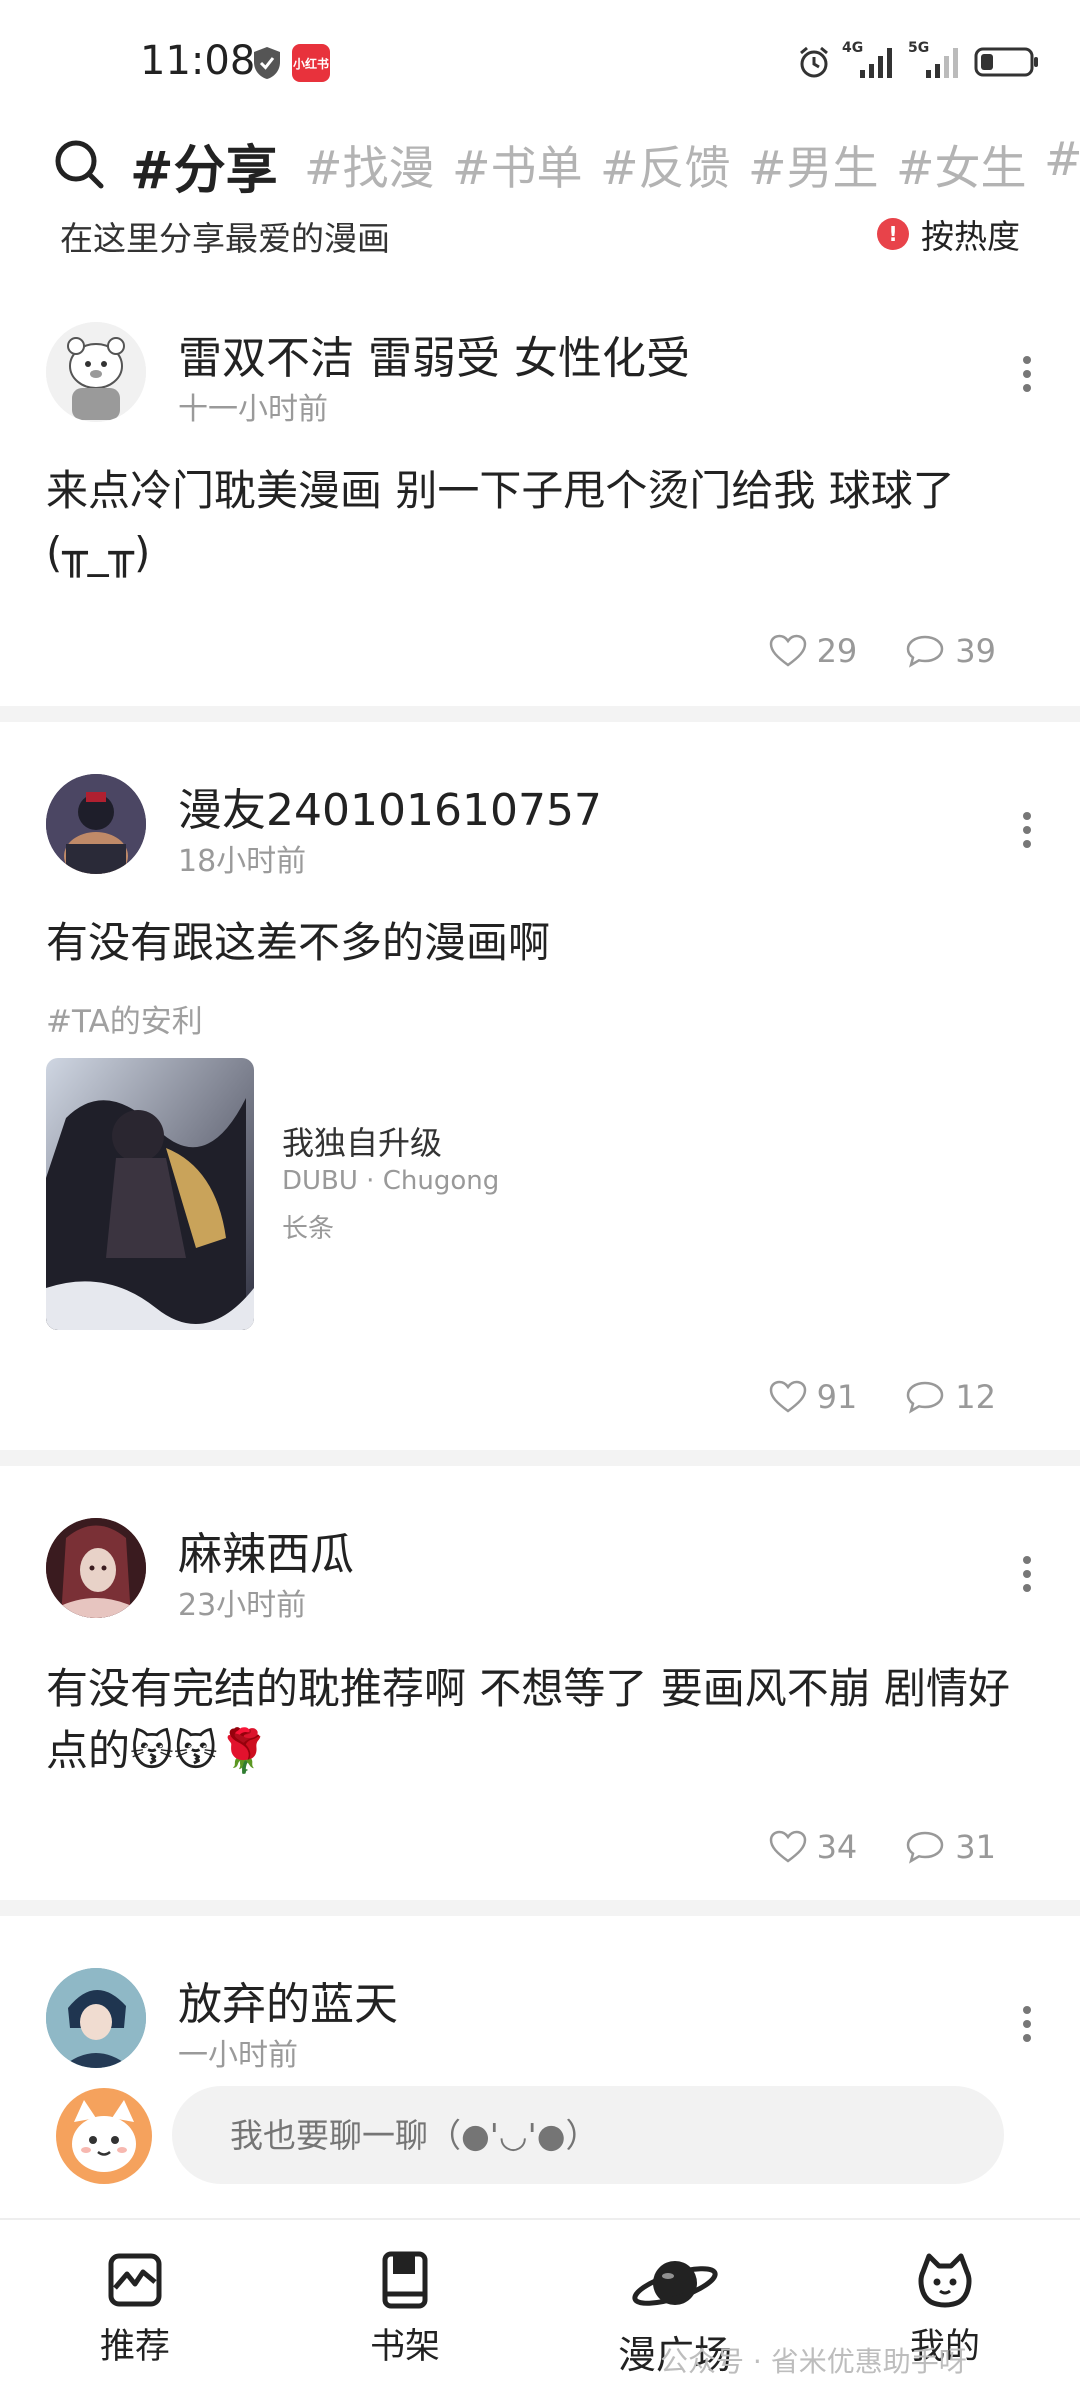  What do you see at coordinates (541, 1720) in the screenshot?
I see `post-content: 有没有完结的耽推荐啊 不想等了 要画风不崩 剧情好点的😽😽🌹` at bounding box center [541, 1720].